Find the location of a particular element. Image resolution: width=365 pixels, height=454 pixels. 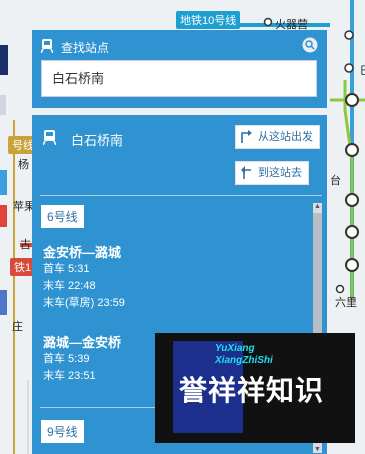

scroll-down-icon: ▼ is located at coordinates (317, 449).